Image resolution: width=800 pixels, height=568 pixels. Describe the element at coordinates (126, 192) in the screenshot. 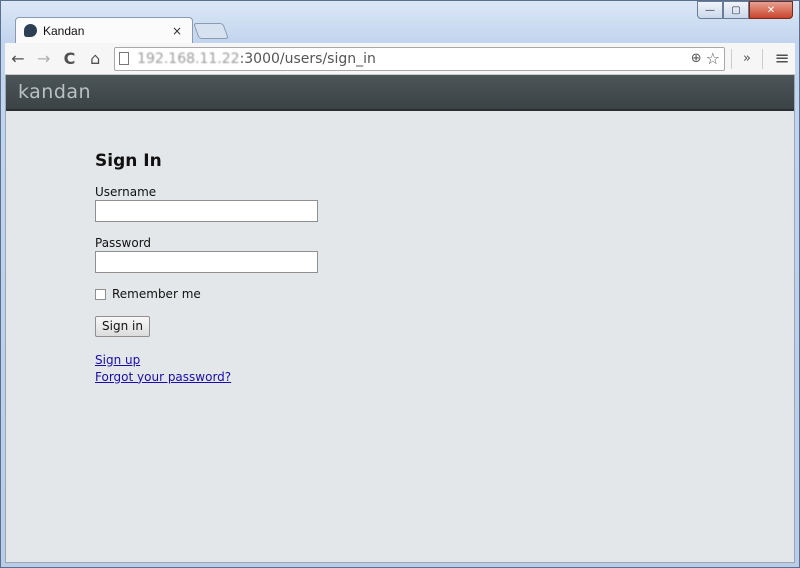

I see `username-label: Username` at that location.